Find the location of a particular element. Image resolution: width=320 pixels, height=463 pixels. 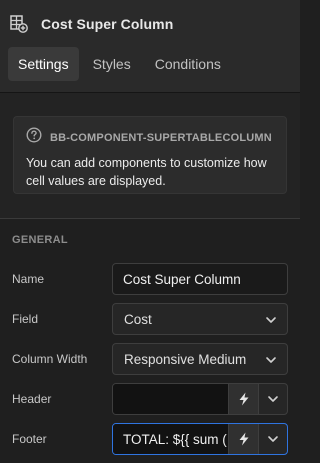

header-combo is located at coordinates (200, 399).